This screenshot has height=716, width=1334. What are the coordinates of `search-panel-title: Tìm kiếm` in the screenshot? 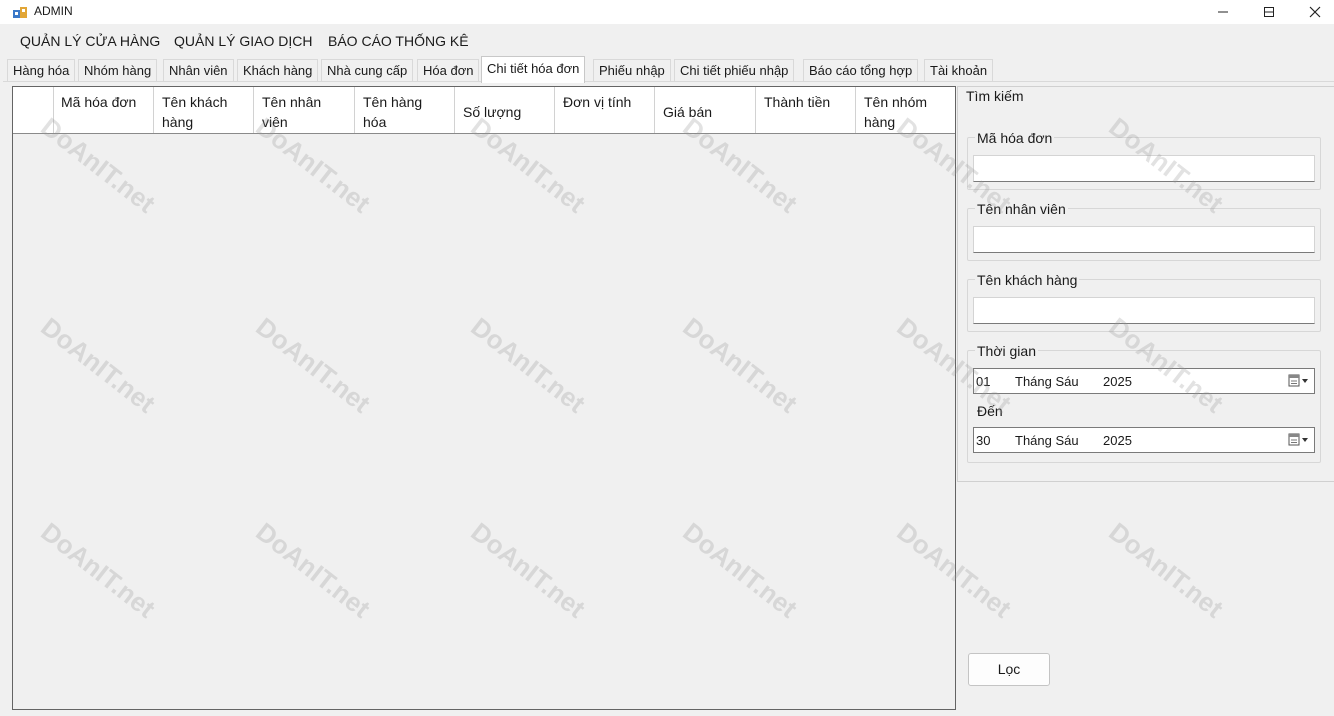 It's located at (996, 96).